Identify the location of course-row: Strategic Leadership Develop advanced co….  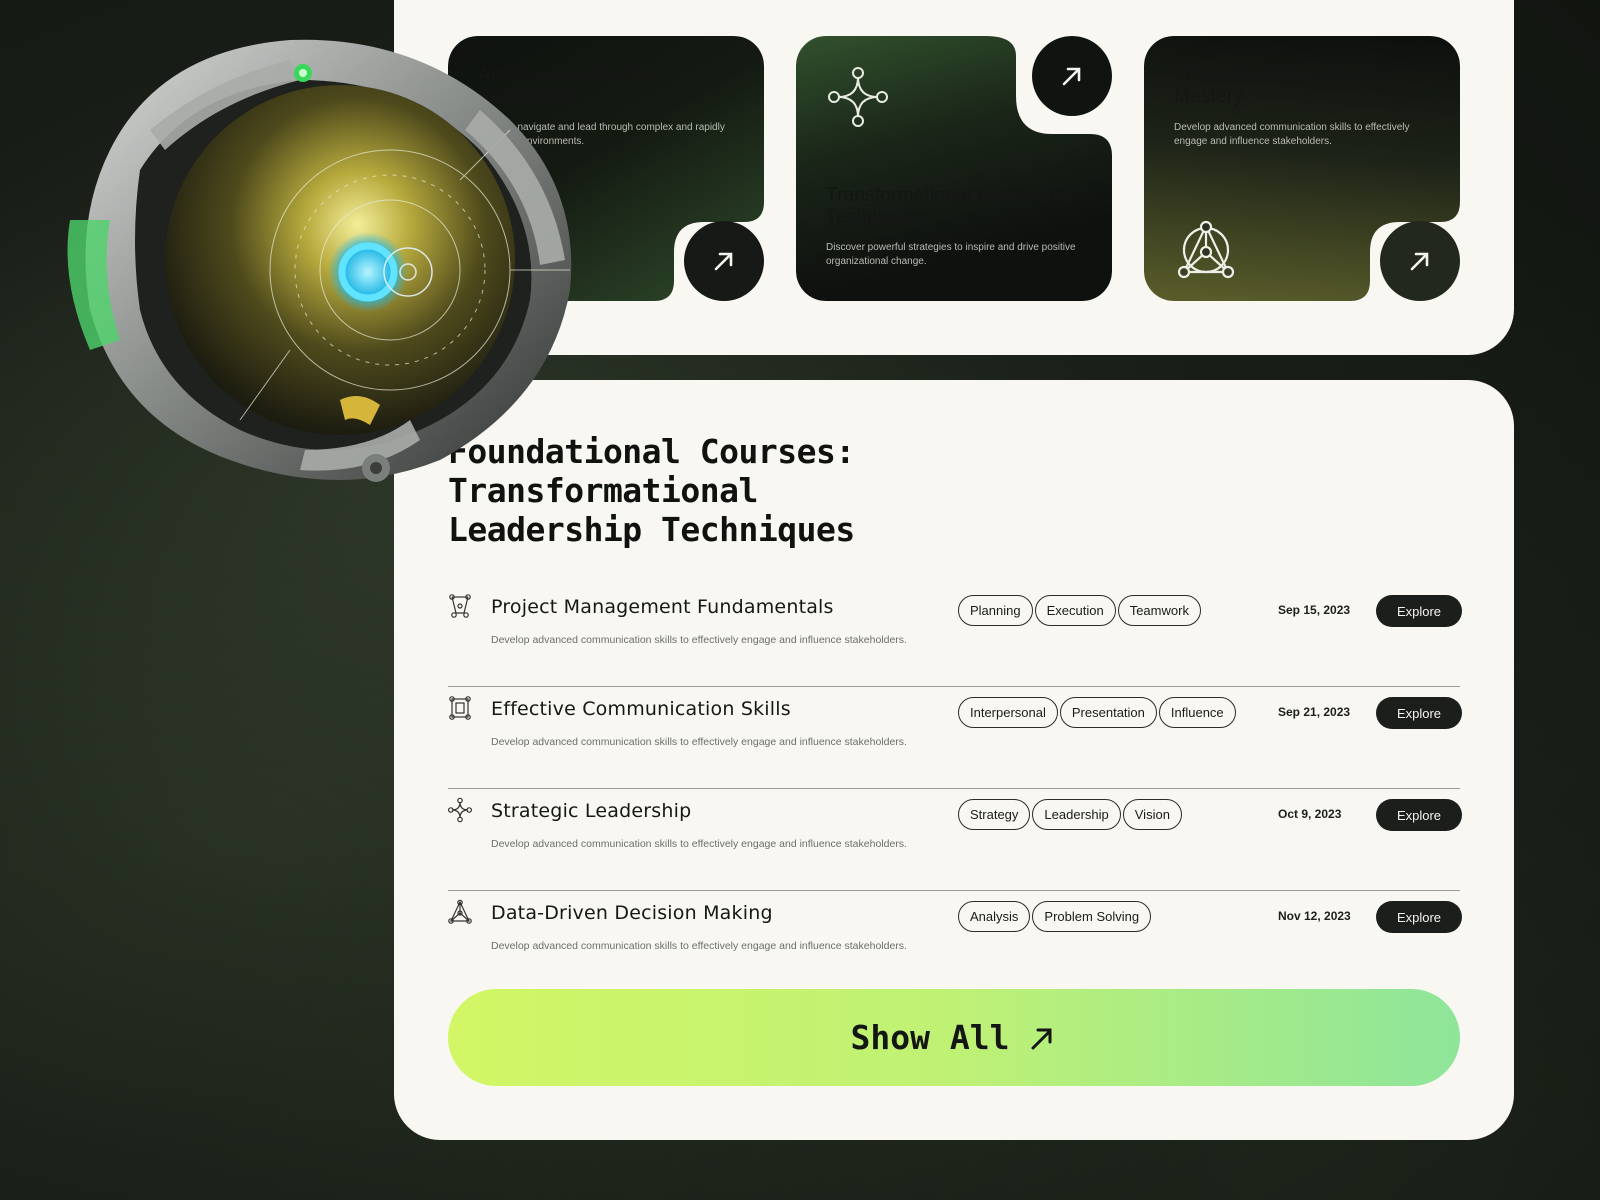
(955, 840).